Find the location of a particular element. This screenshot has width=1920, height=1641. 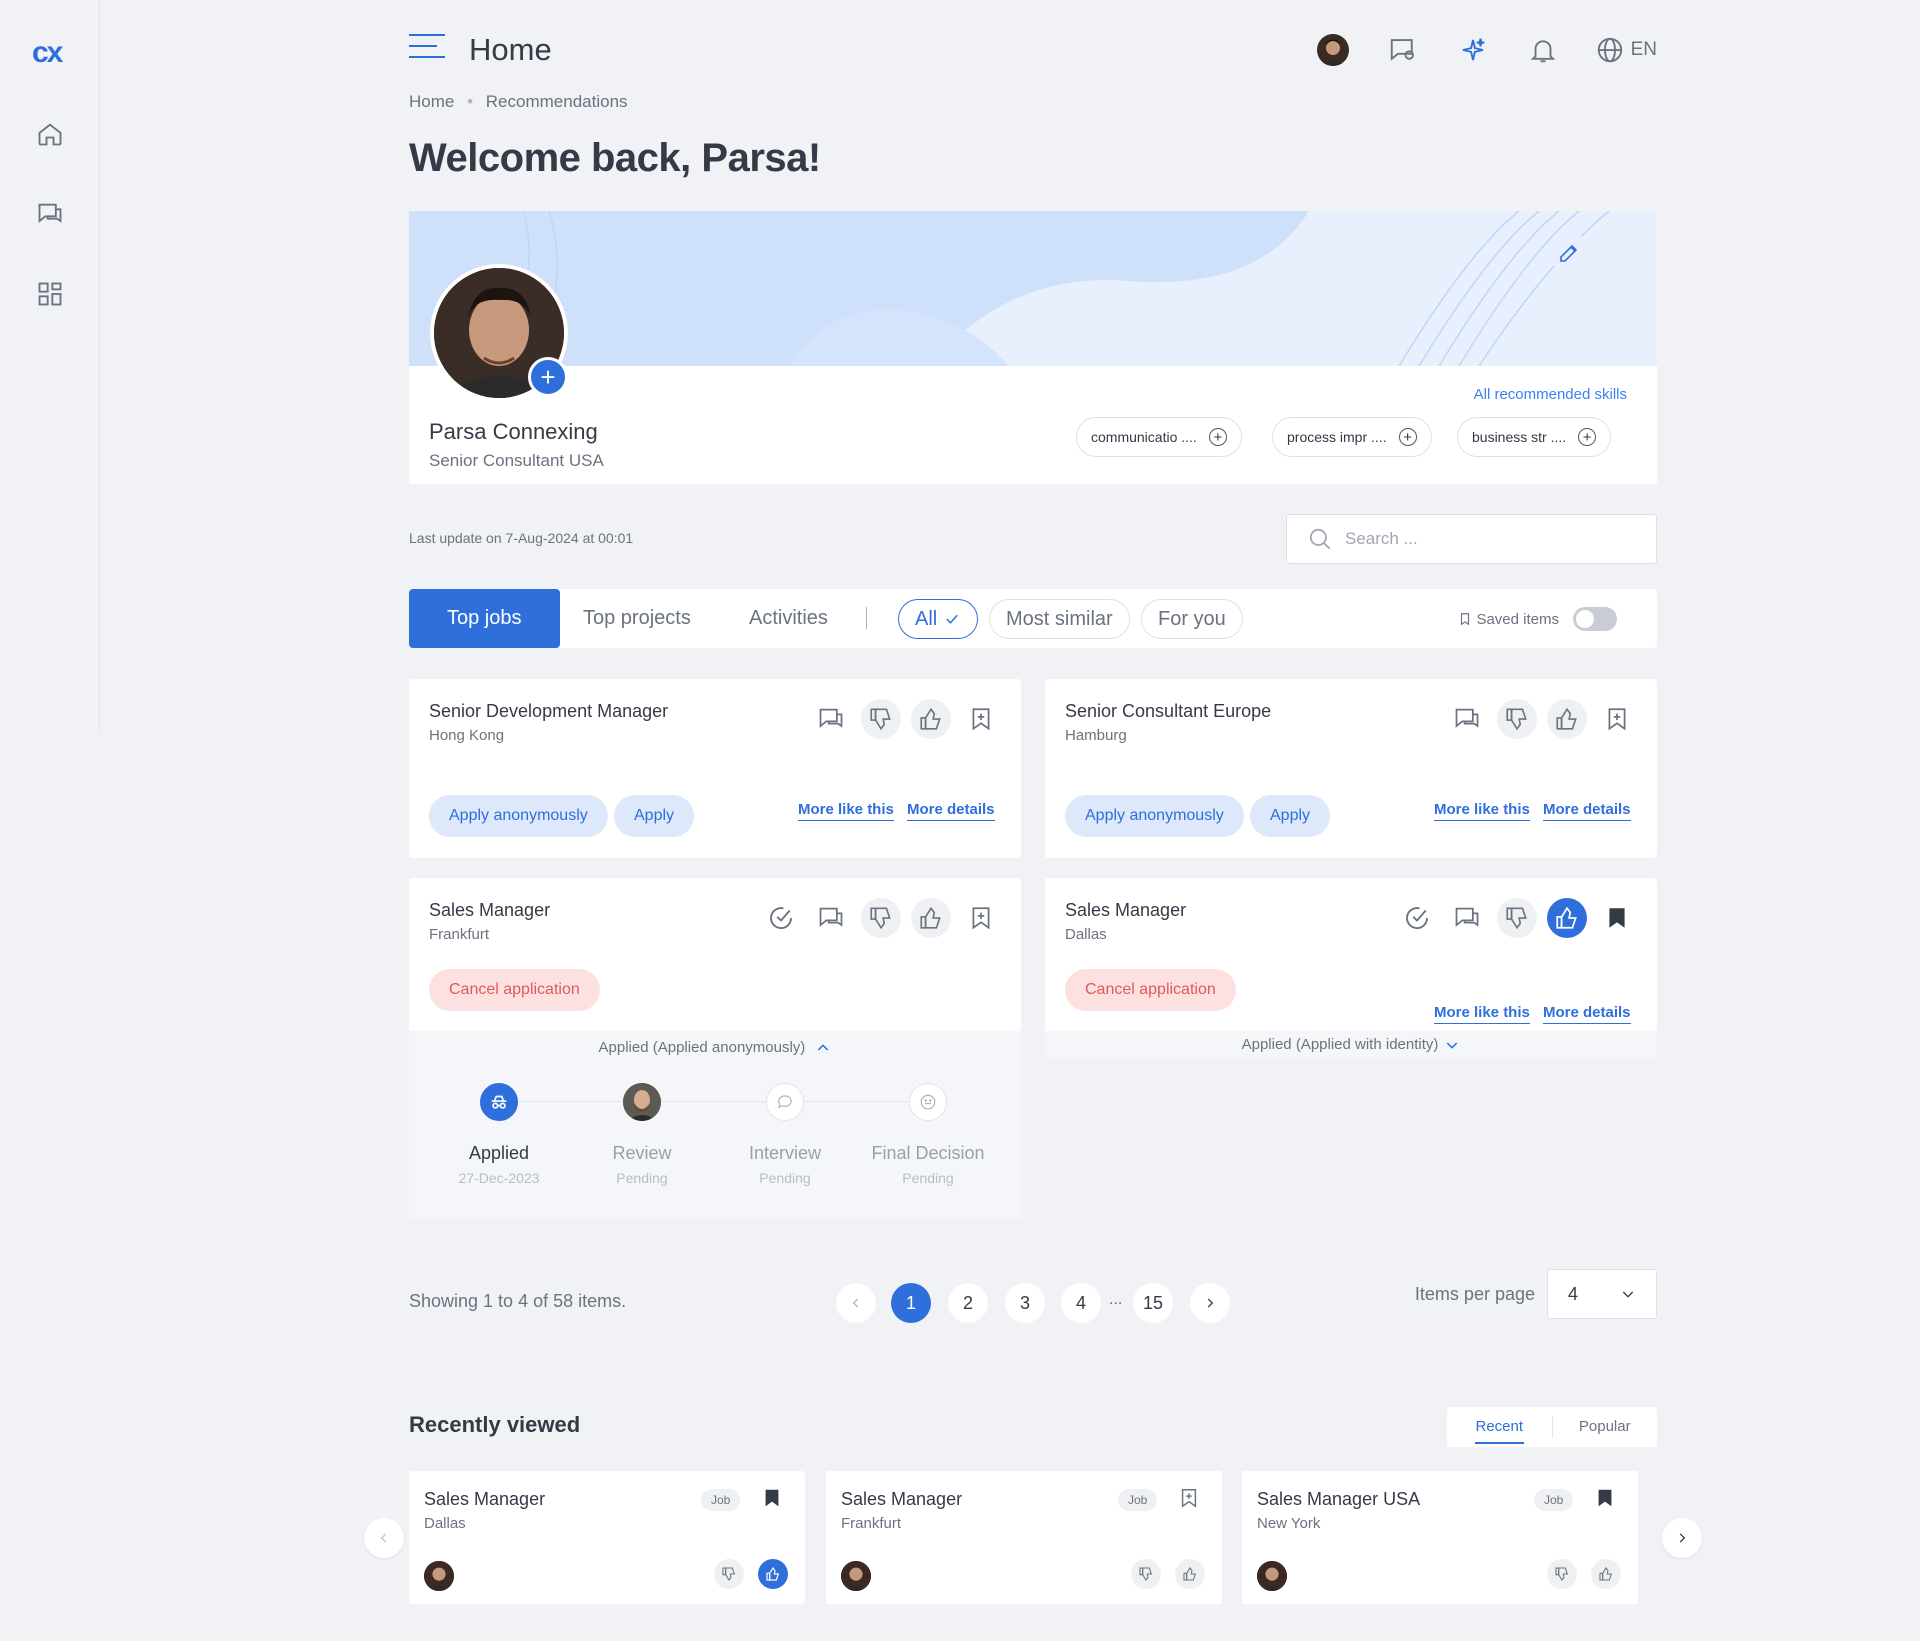

application-status-toggle: Applied (Applied anonymously) is located at coordinates (715, 1043).